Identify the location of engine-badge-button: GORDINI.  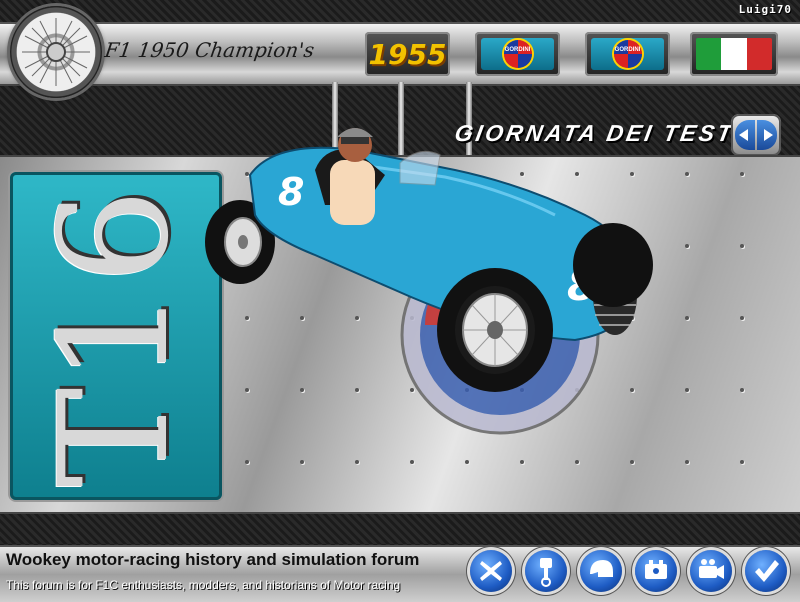
(627, 54).